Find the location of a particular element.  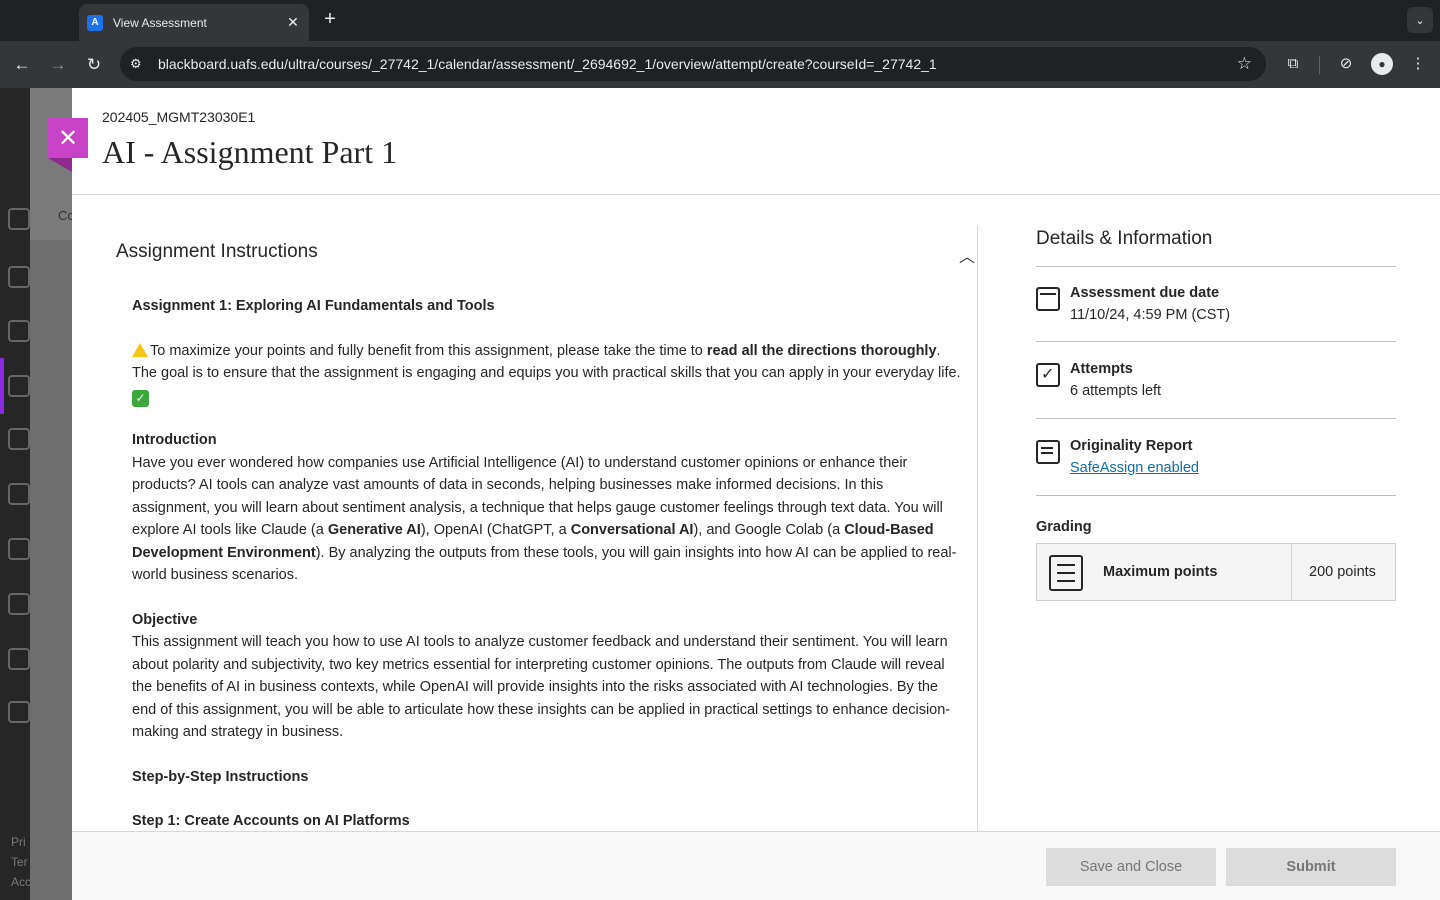

introduction-text-2: ), OpenAI (ChatGPT, a is located at coordinates (495, 530).